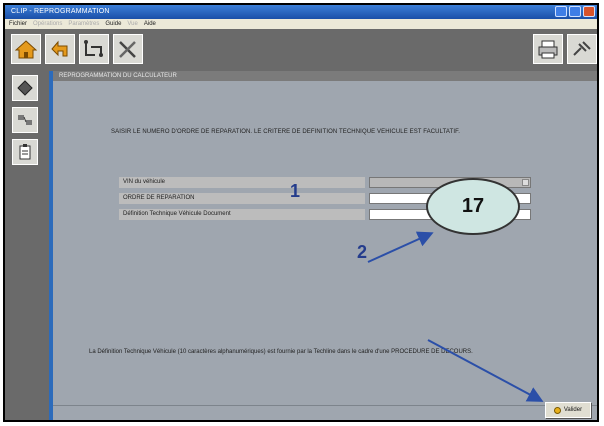 The image size is (604, 426). What do you see at coordinates (242, 214) in the screenshot?
I see `technical-definition-label: Définition Technique Véhicule Document` at bounding box center [242, 214].